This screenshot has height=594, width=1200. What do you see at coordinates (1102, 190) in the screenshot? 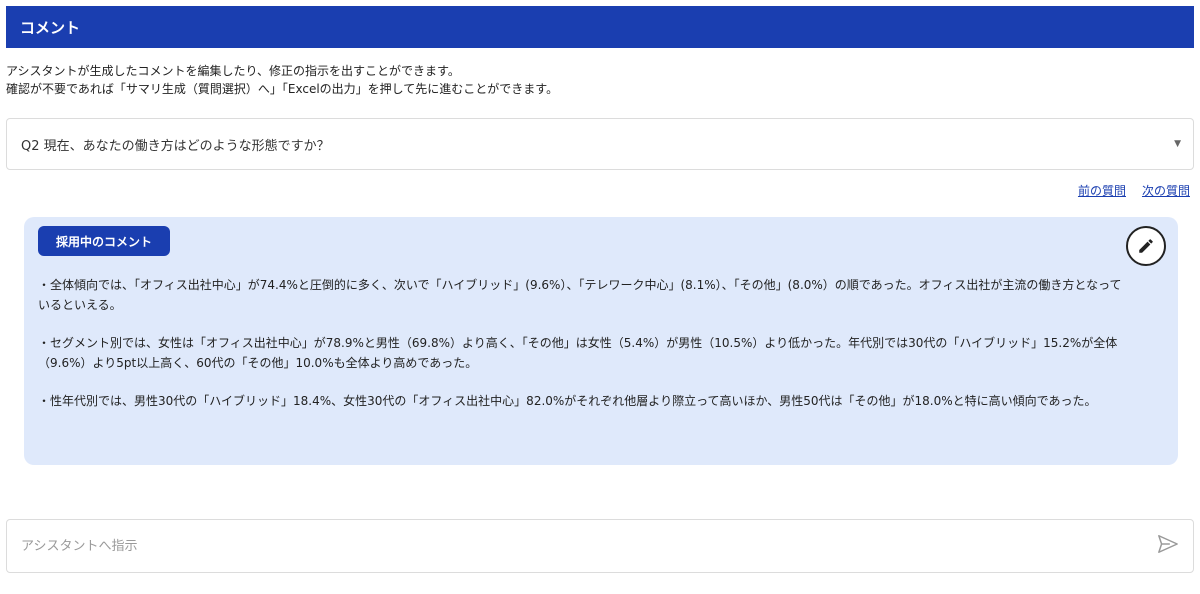
I see `prev-question-link: 前の質問` at bounding box center [1102, 190].